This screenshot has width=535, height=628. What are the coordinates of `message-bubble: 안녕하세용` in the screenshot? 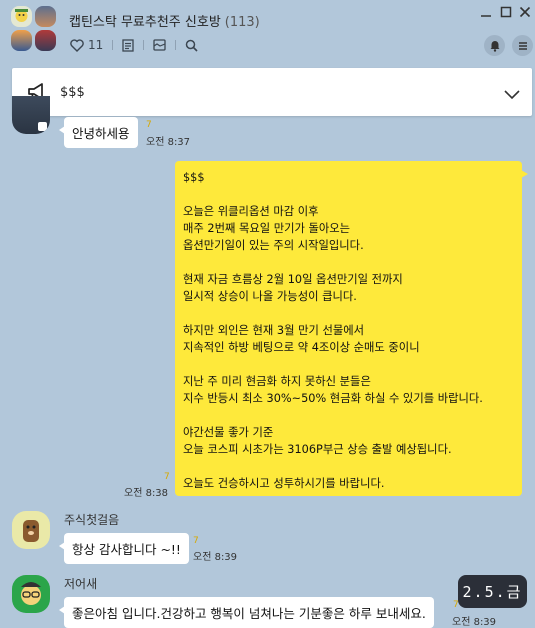 It's located at (98, 132).